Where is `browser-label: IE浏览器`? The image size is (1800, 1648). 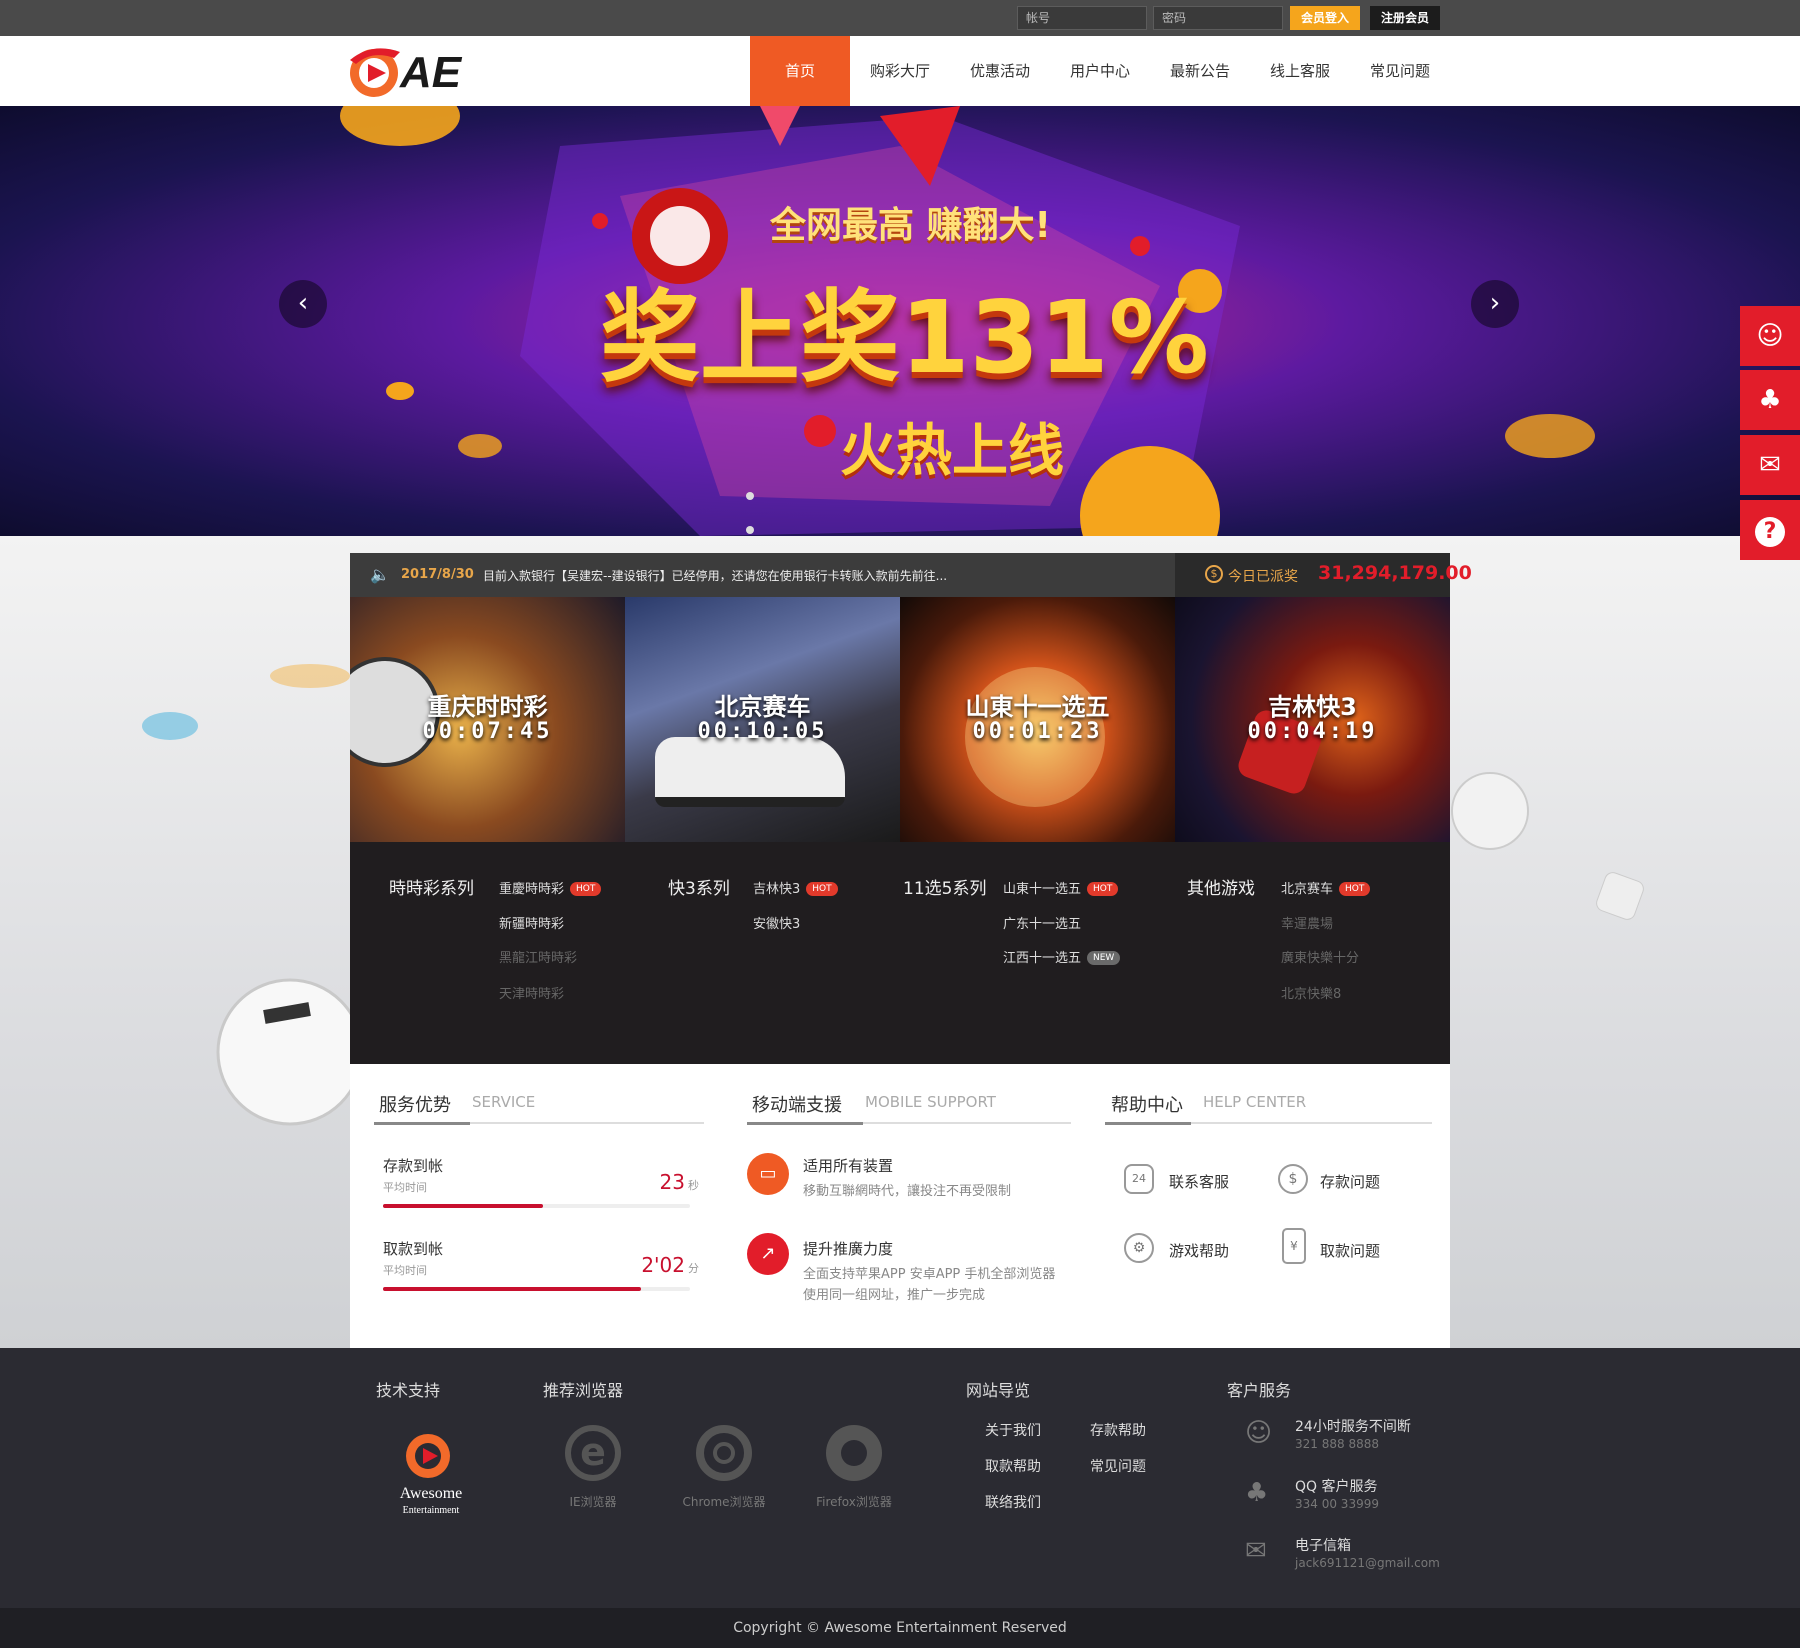 browser-label: IE浏览器 is located at coordinates (593, 1501).